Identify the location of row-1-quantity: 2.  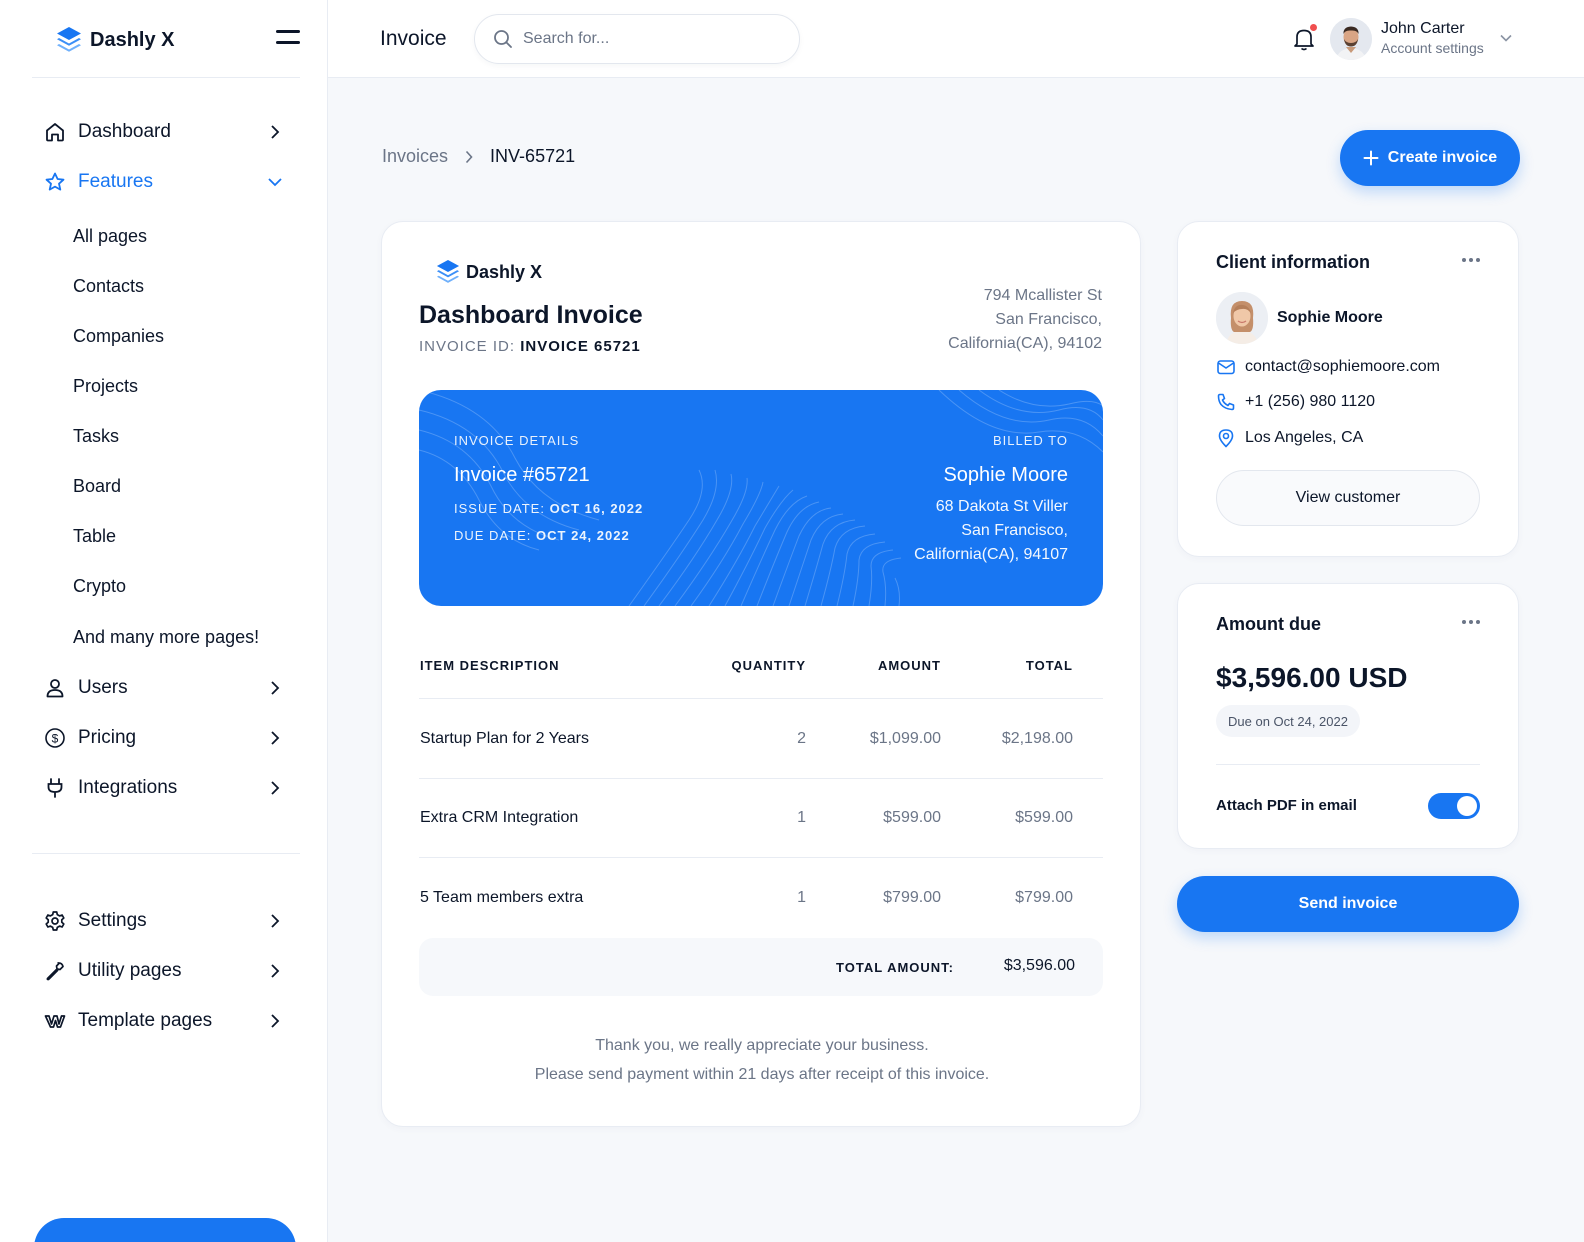
(801, 738).